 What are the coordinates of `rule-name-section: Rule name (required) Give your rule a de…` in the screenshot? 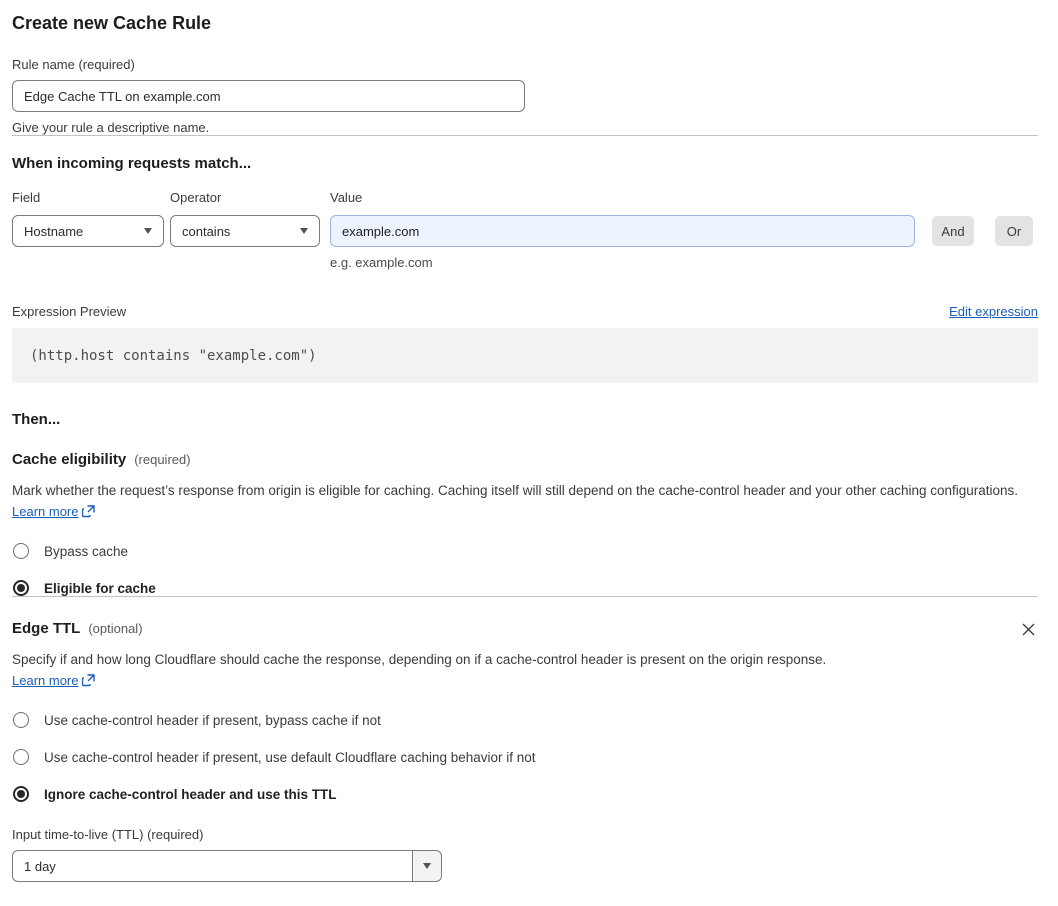 It's located at (525, 96).